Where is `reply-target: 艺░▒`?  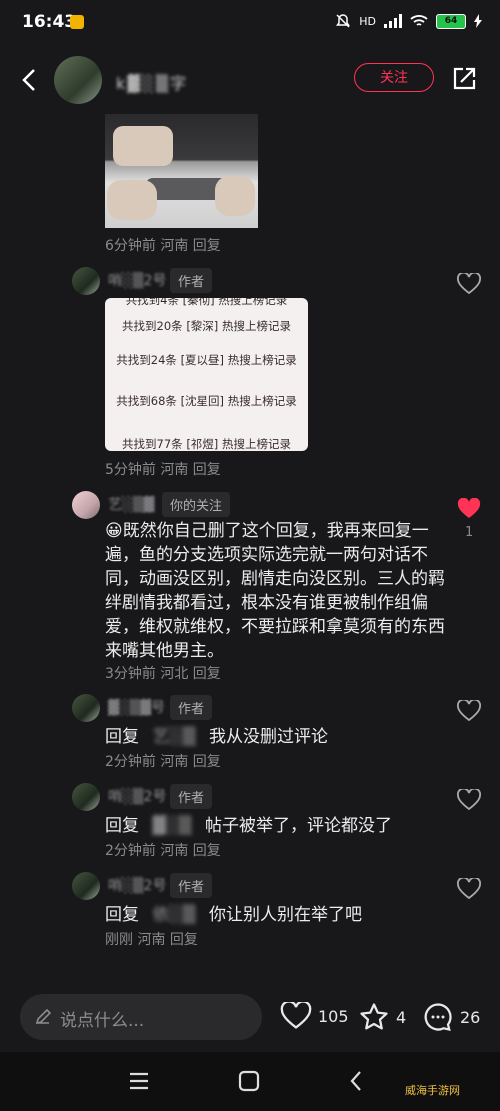 reply-target: 艺░▒ is located at coordinates (173, 737).